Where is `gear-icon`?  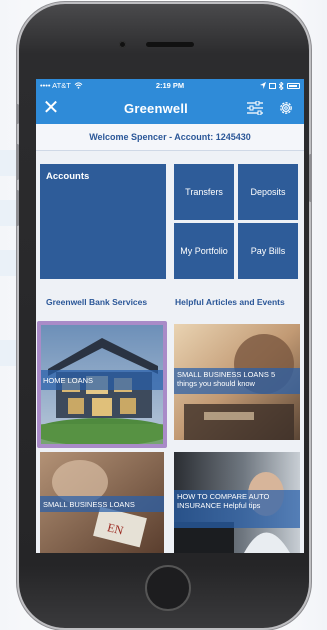
gear-icon is located at coordinates (286, 108).